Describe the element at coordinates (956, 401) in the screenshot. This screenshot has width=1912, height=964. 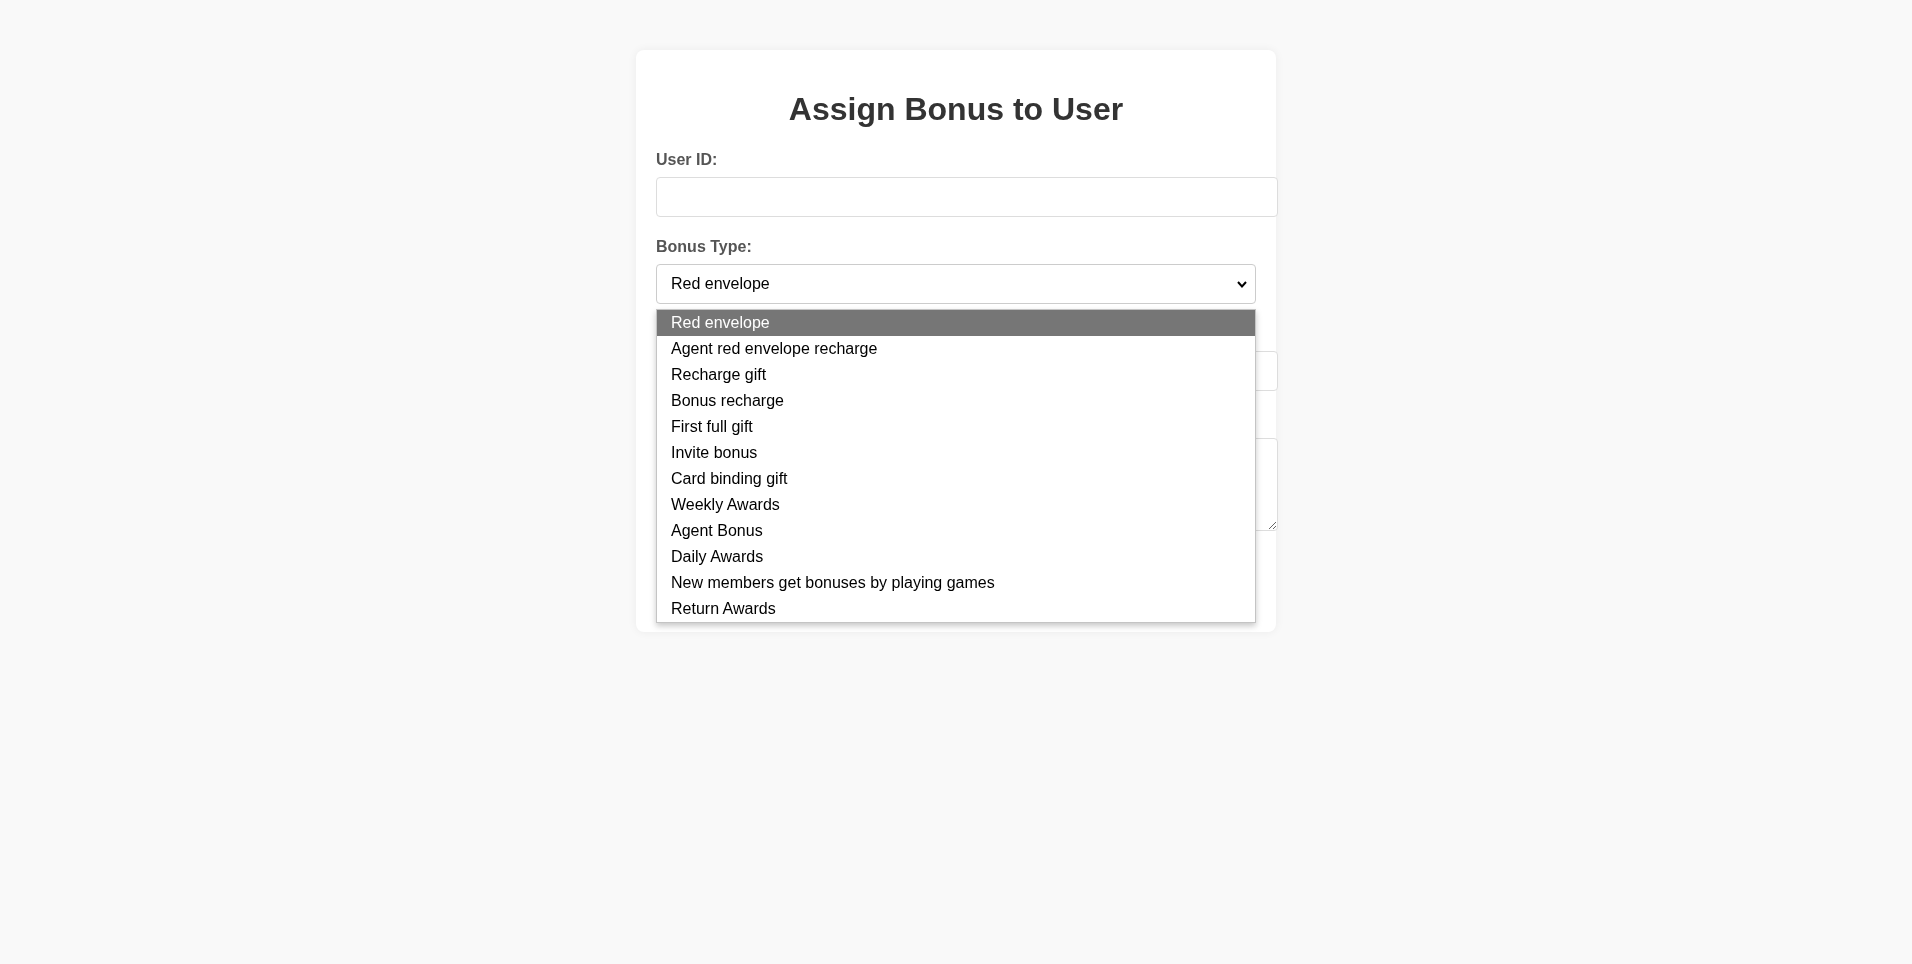
I see `dropdown-option: Bonus recharge` at that location.